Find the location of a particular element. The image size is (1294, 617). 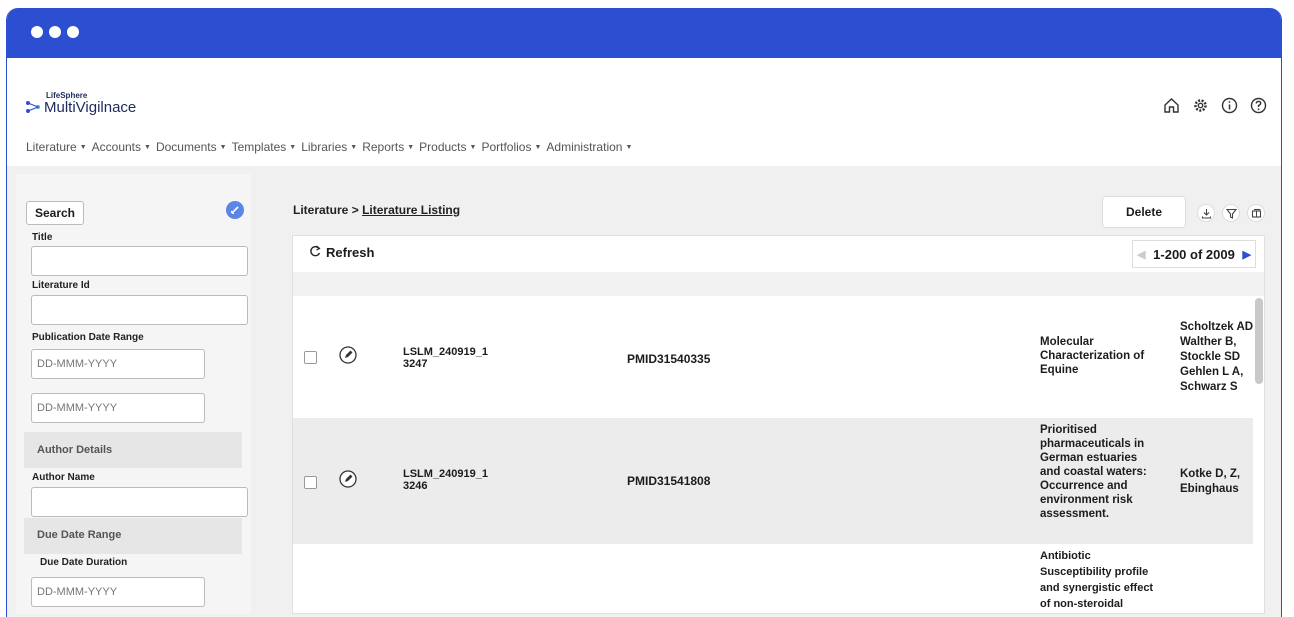

pmid-cell: PMID31540335 is located at coordinates (669, 359).